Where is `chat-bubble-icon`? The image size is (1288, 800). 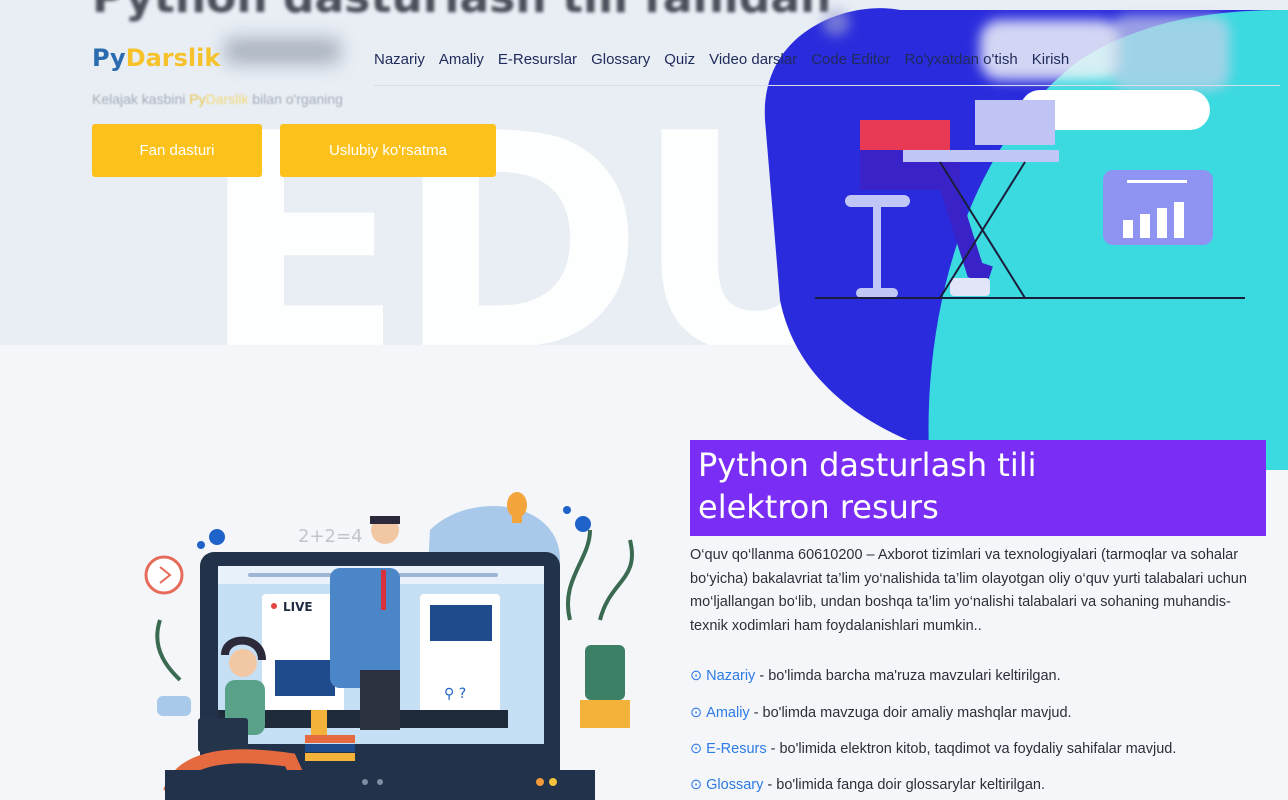 chat-bubble-icon is located at coordinates (174, 706).